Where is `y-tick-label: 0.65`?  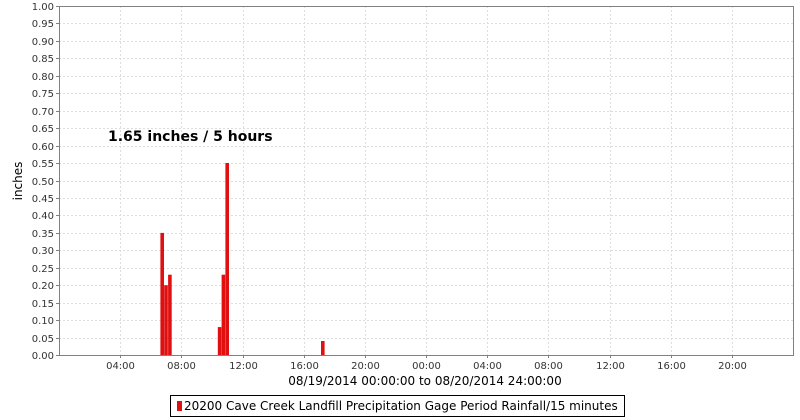 y-tick-label: 0.65 is located at coordinates (43, 129).